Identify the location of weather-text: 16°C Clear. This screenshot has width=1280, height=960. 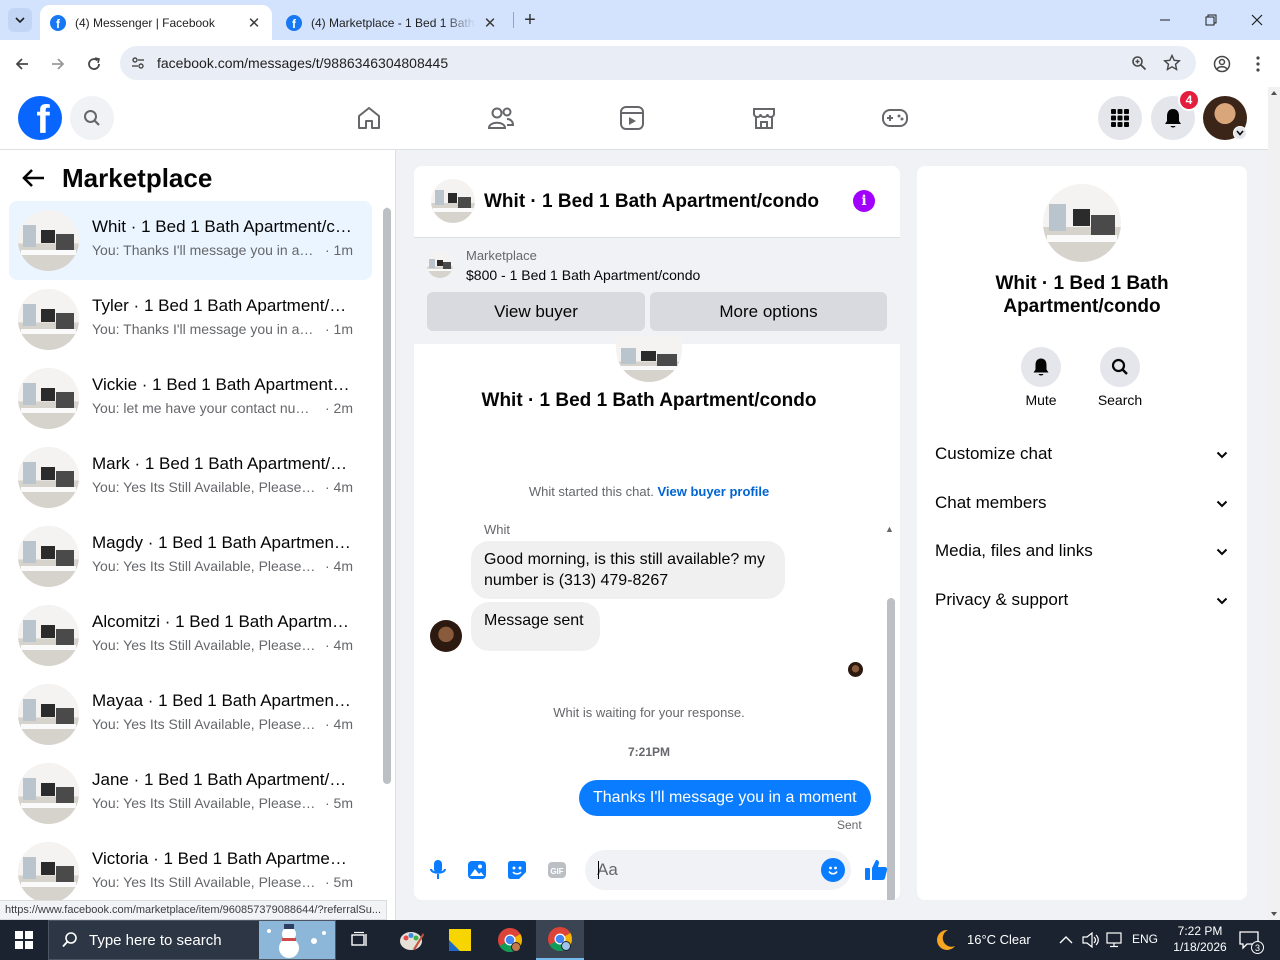
(999, 939).